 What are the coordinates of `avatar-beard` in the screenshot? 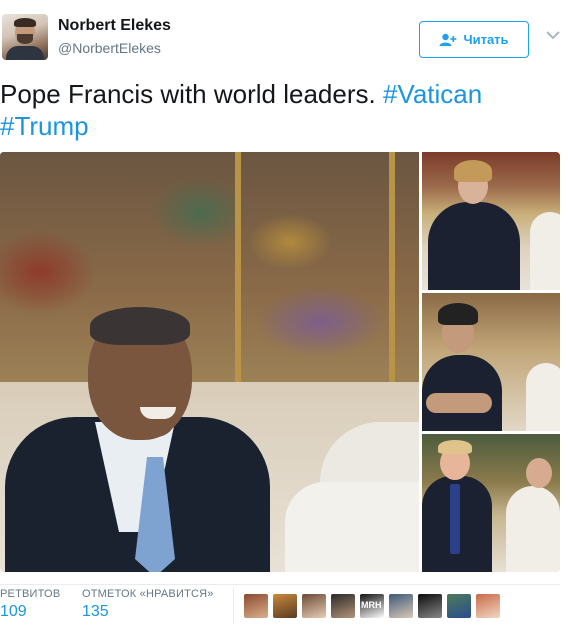 It's located at (25, 39).